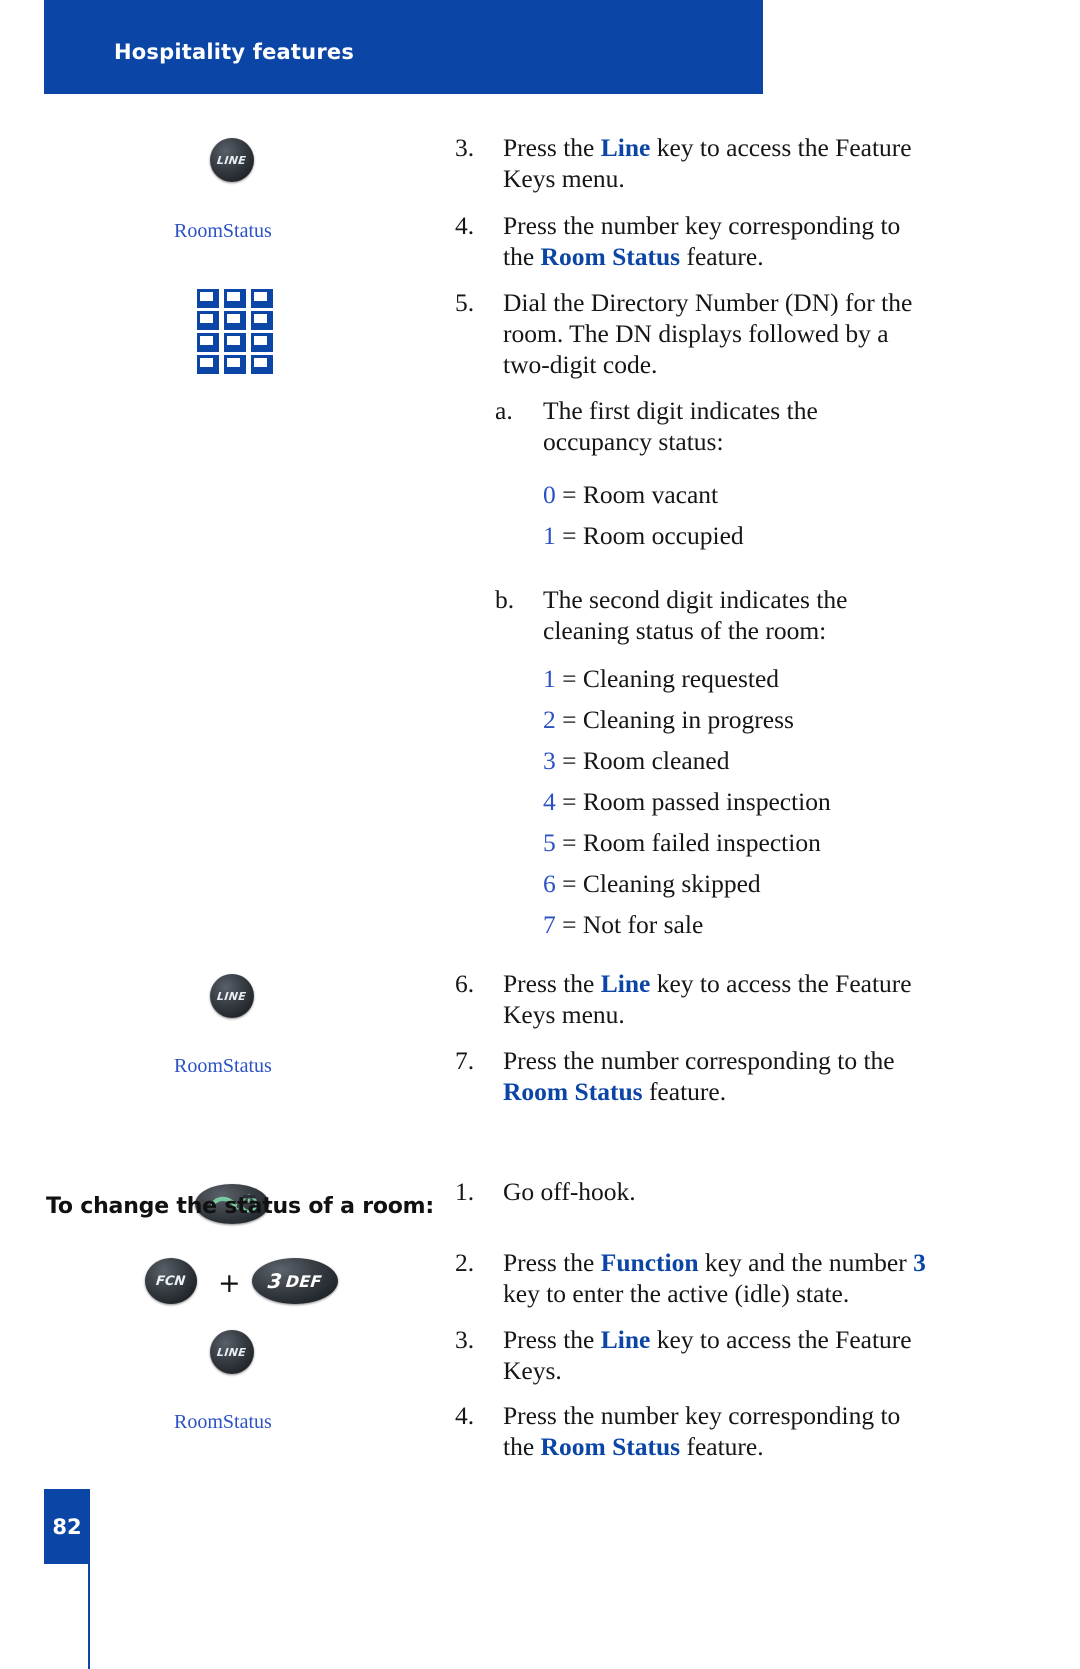  I want to click on three-def-key-icon: 3 DEF, so click(295, 1281).